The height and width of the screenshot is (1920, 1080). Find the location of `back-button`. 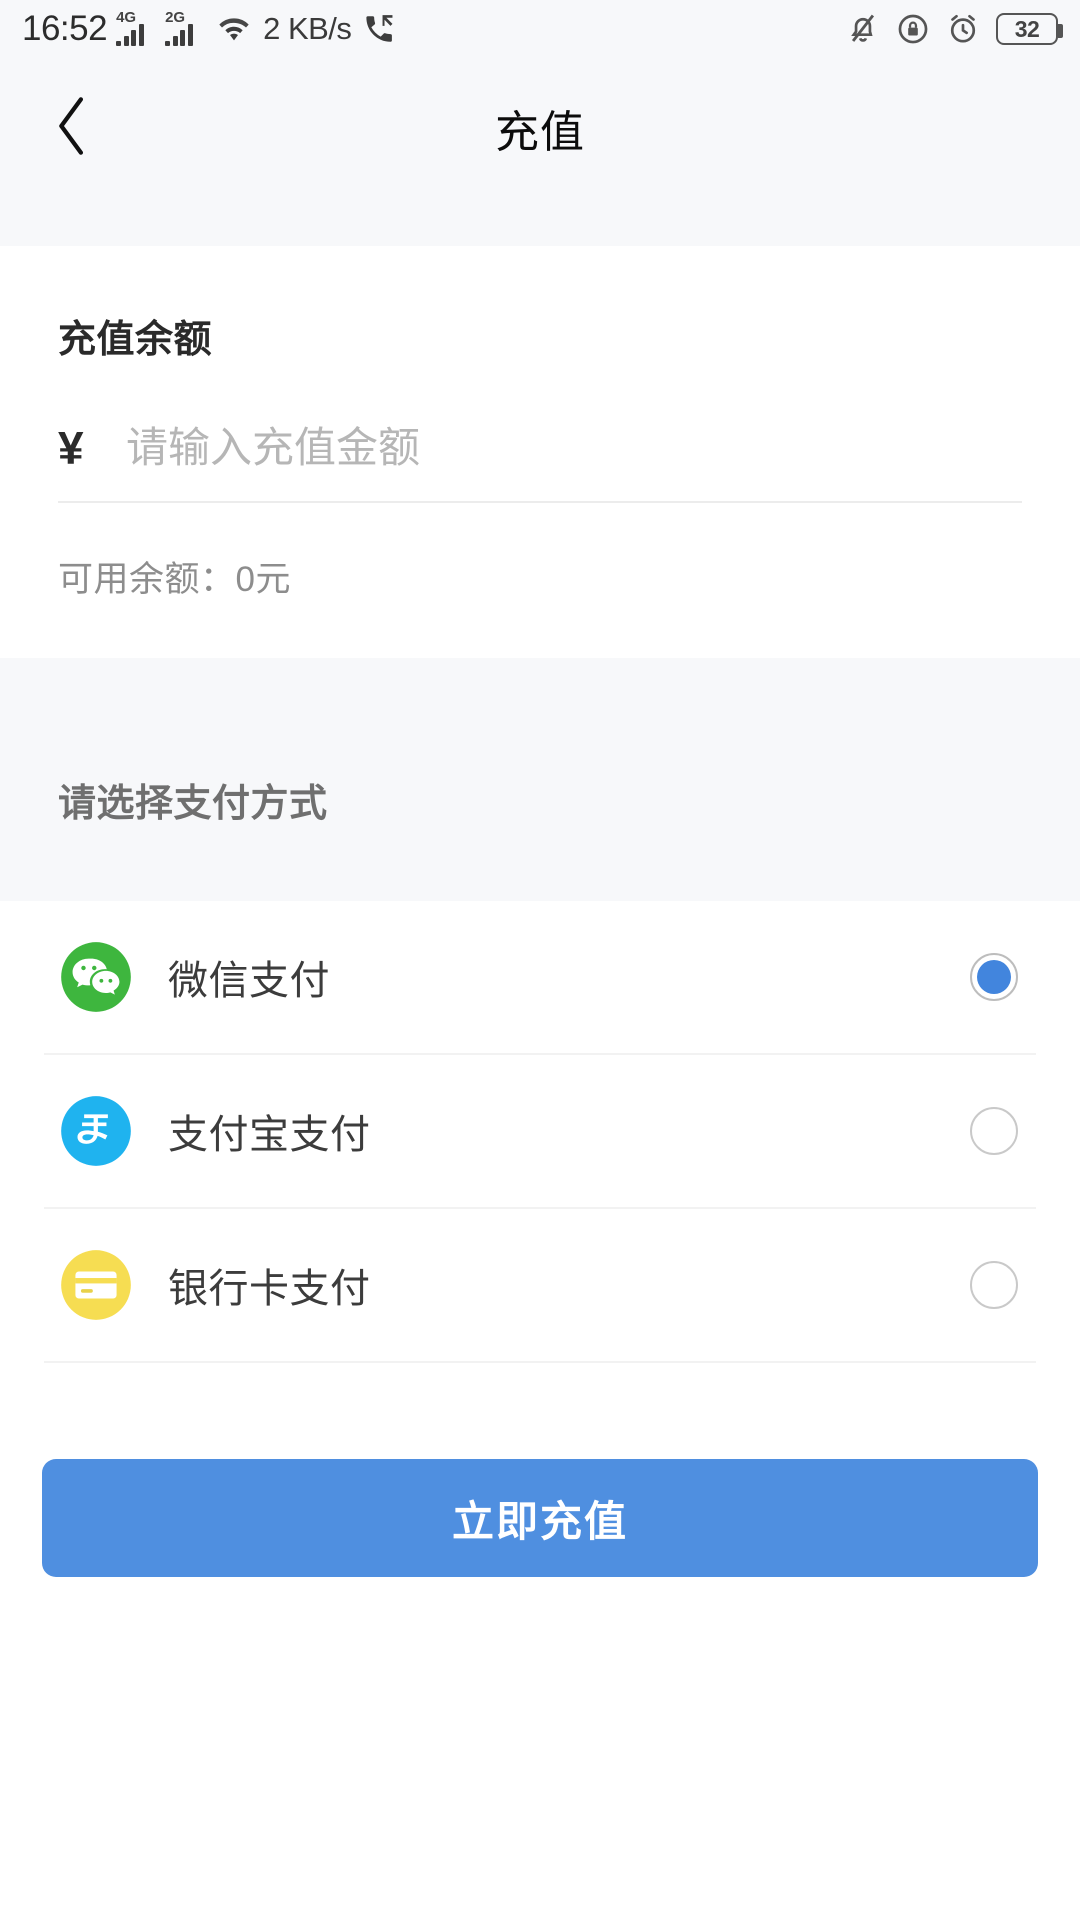

back-button is located at coordinates (72, 128).